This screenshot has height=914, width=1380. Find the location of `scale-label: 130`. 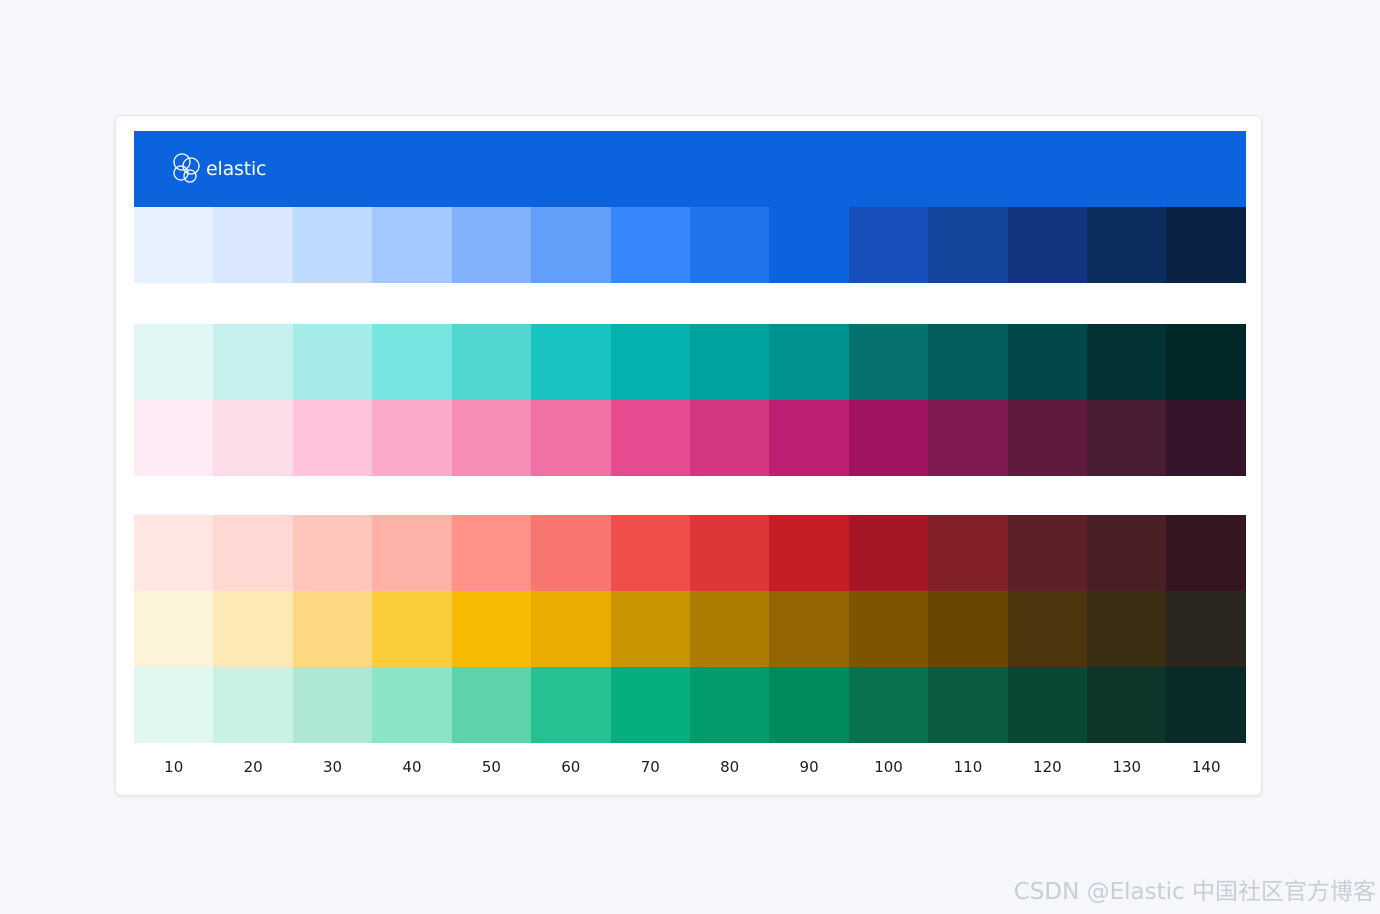

scale-label: 130 is located at coordinates (1127, 767).